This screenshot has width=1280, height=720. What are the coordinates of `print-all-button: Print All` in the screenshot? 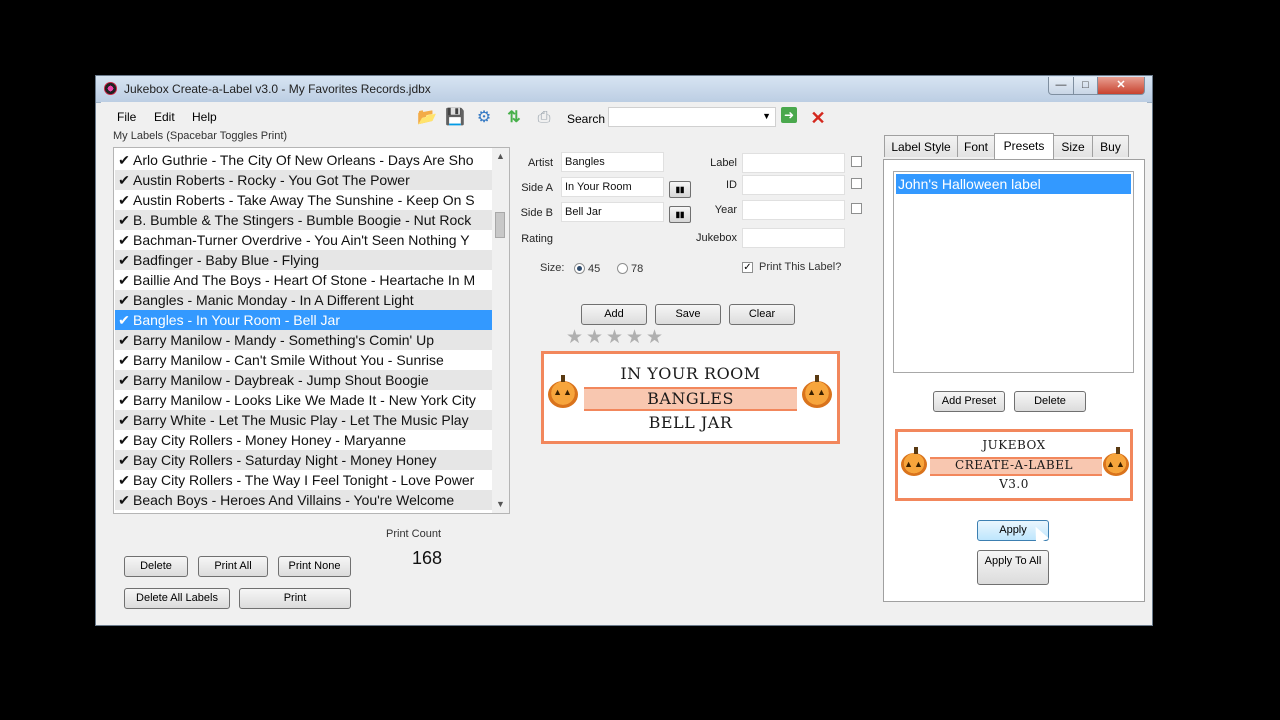 It's located at (233, 566).